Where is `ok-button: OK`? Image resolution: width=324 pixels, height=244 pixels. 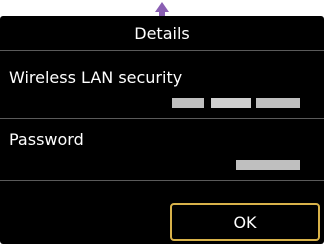 ok-button: OK is located at coordinates (245, 222).